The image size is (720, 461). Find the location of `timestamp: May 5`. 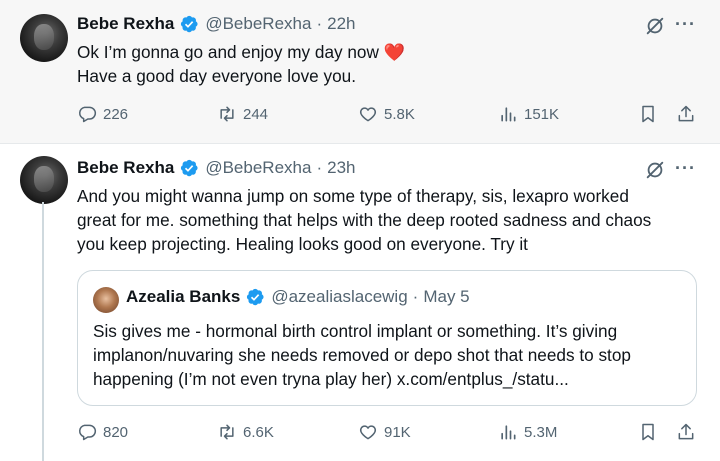

timestamp: May 5 is located at coordinates (446, 296).